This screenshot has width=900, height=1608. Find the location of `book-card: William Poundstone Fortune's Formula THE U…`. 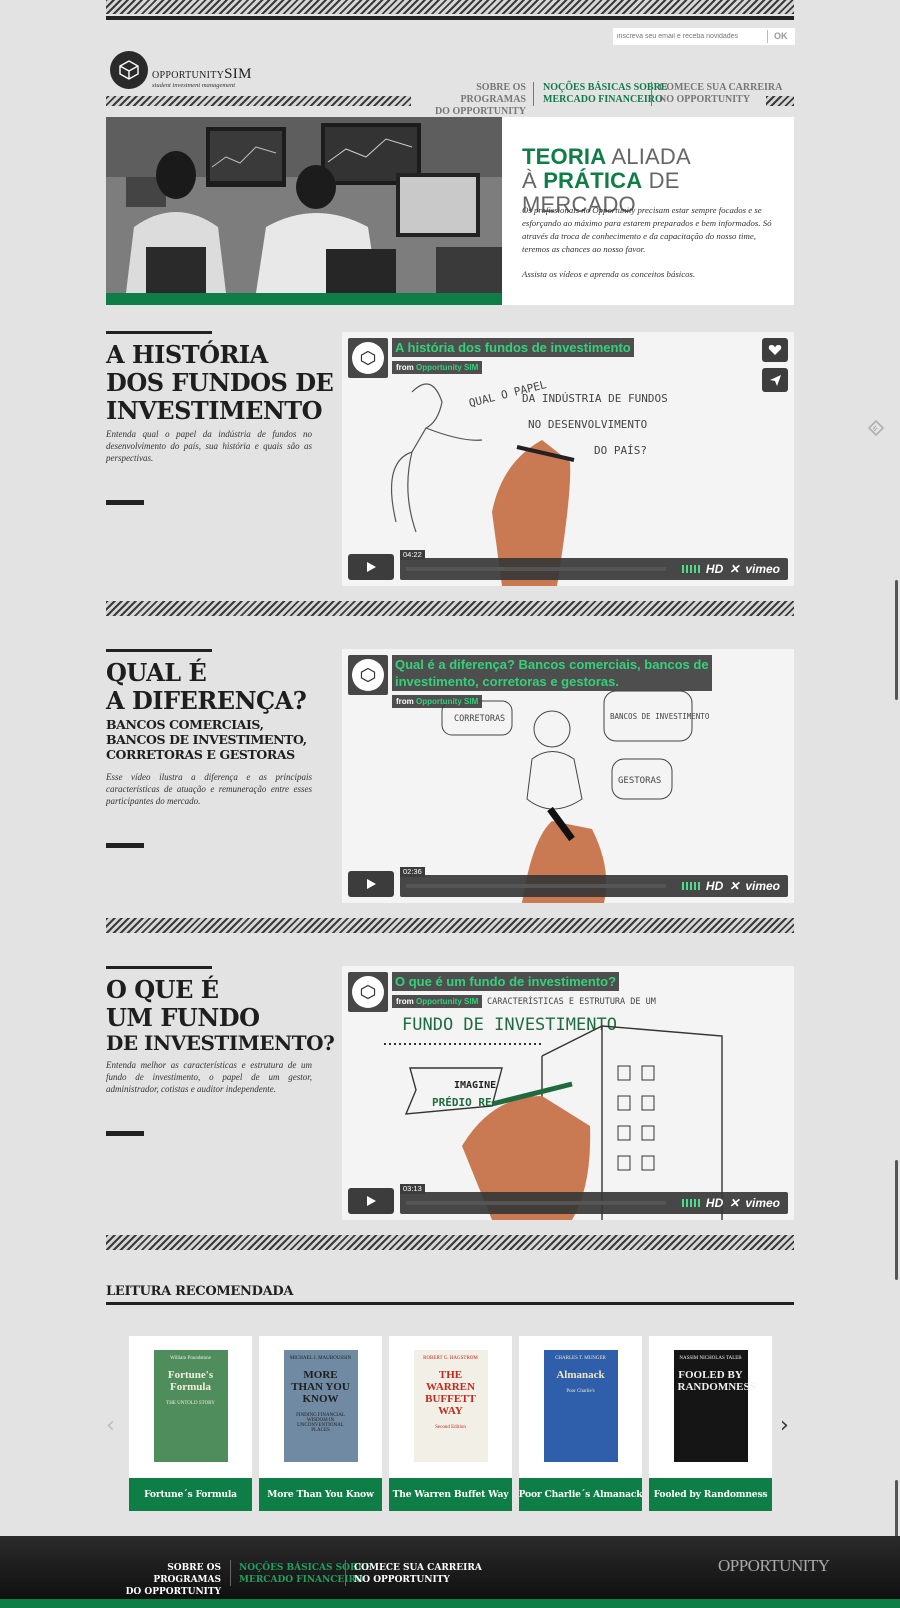

book-card: William Poundstone Fortune's Formula THE U… is located at coordinates (190, 1423).